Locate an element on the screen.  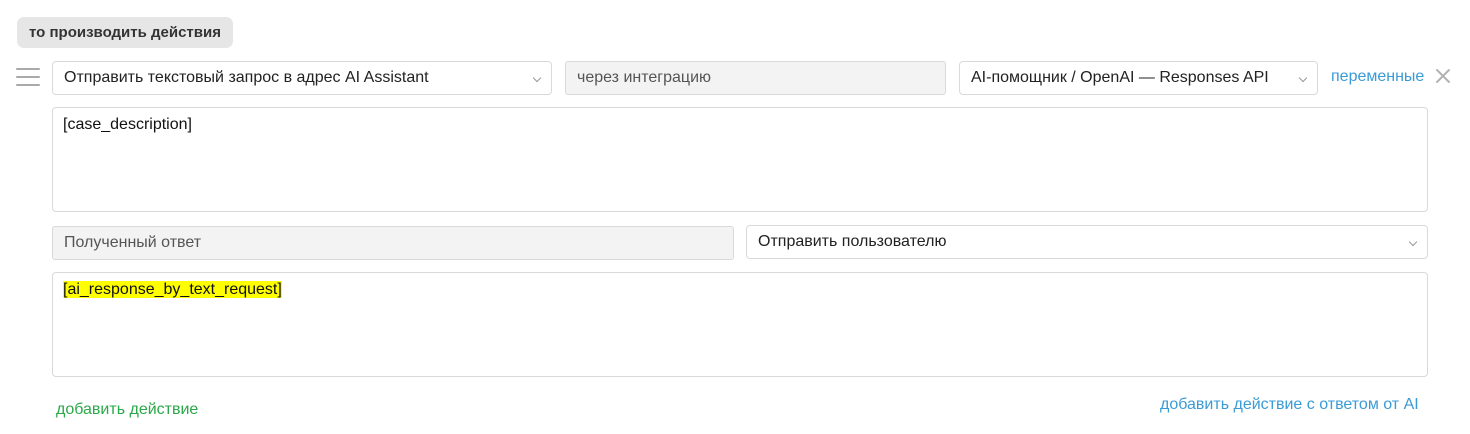
section-title-badge: то производить действия is located at coordinates (125, 32).